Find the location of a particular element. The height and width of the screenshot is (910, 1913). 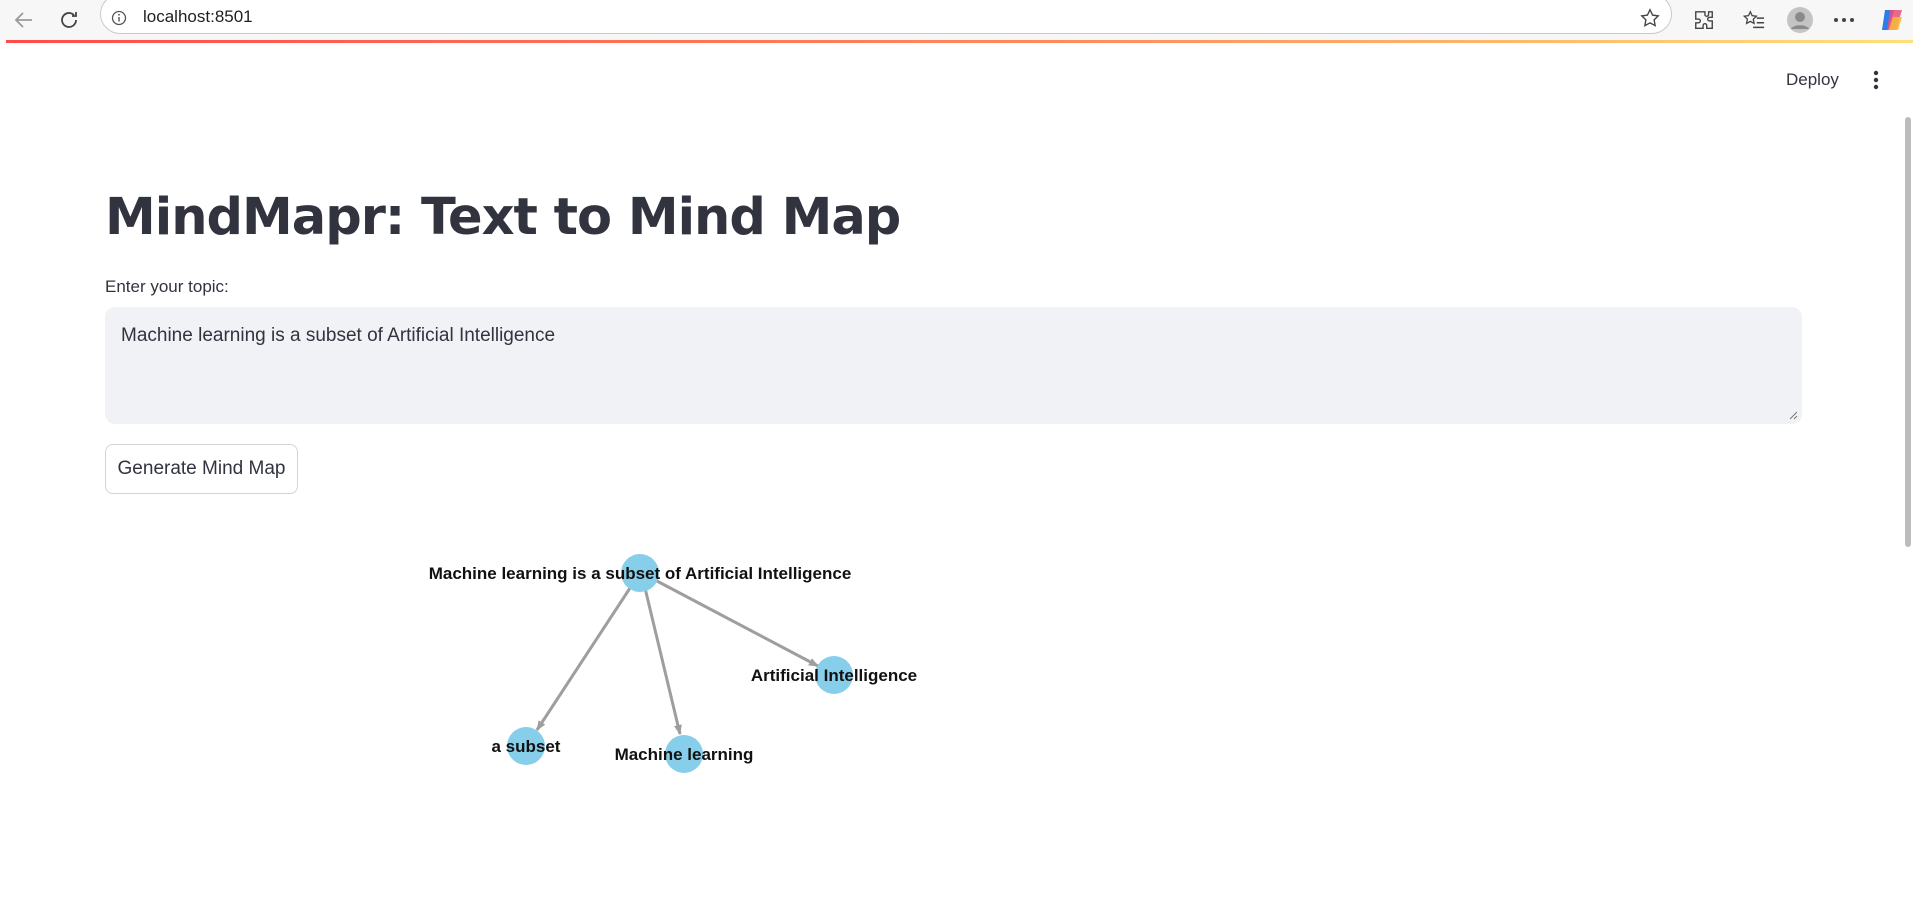

node-label-artificial-intelligence: Artificial Intelligence is located at coordinates (834, 675).